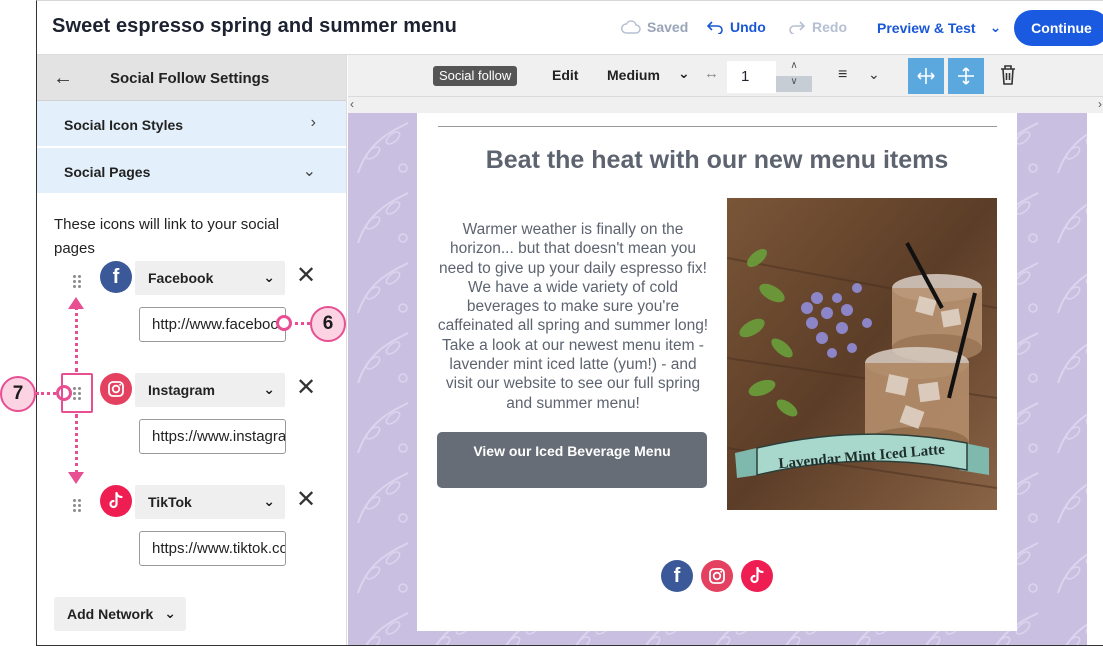 The height and width of the screenshot is (646, 1103). What do you see at coordinates (212, 548) in the screenshot?
I see `network-url-field-tiktok` at bounding box center [212, 548].